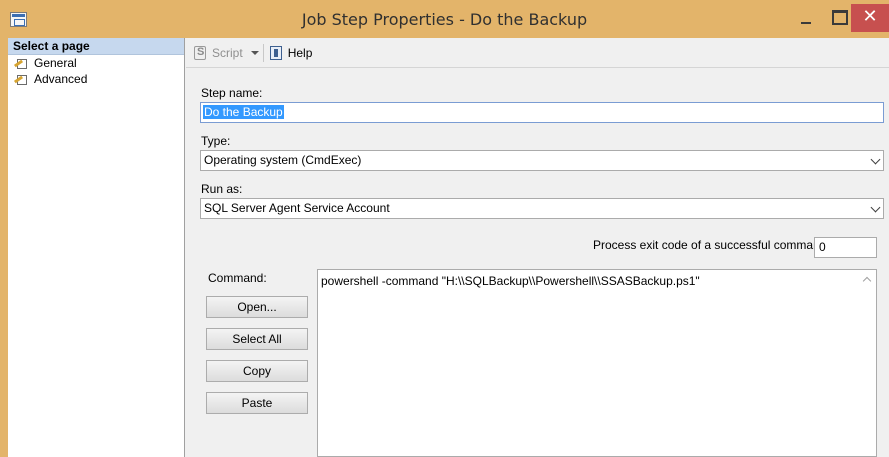 This screenshot has height=457, width=889. I want to click on window-title: Job Step Properties - Do the Backup, so click(444, 19).